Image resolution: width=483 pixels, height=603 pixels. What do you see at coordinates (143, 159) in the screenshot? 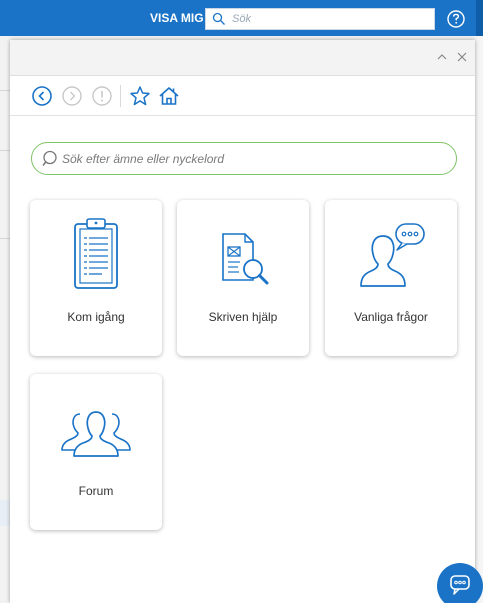
I see `help-search-placeholder: Sök efter ämne eller nyckelord` at bounding box center [143, 159].